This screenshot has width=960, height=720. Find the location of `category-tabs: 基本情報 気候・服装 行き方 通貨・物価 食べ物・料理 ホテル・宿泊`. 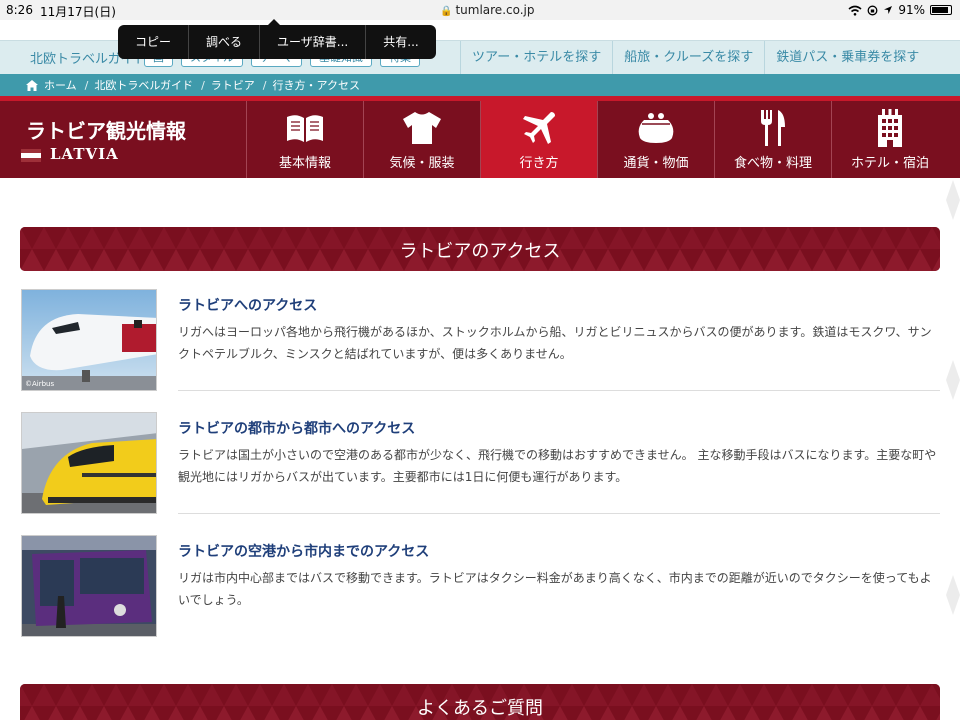

category-tabs: 基本情報 気候・服装 行き方 通貨・物価 食べ物・料理 ホテル・宿泊 is located at coordinates (597, 139).